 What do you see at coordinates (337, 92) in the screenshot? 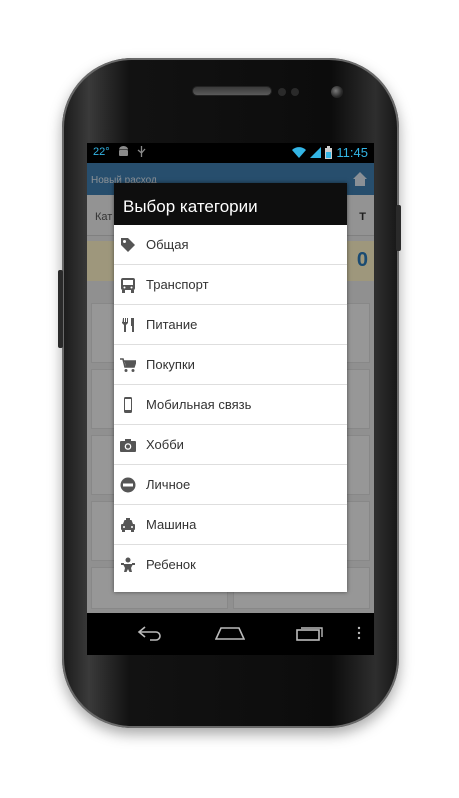
I see `front-camera` at bounding box center [337, 92].